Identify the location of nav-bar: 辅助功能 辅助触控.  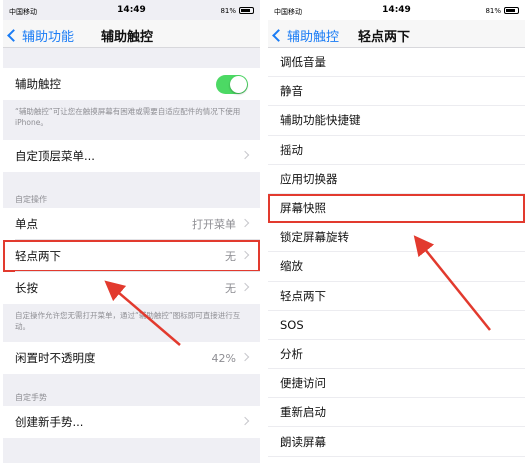
(131, 34).